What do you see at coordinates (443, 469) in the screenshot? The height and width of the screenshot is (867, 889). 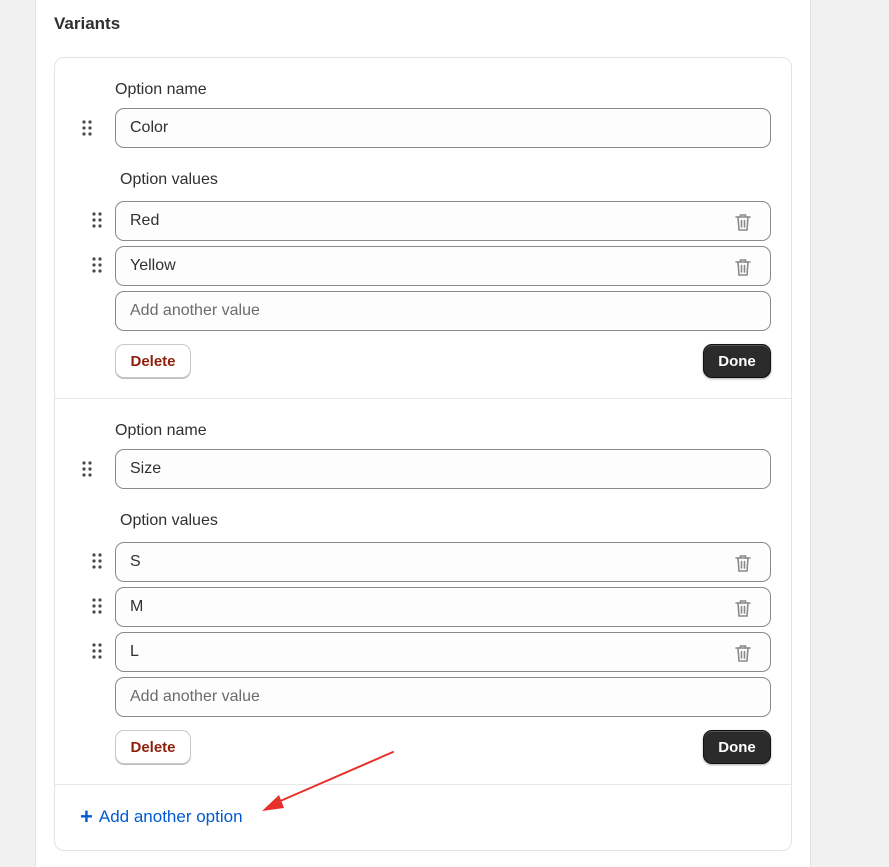 I see `option-name-input: Size` at bounding box center [443, 469].